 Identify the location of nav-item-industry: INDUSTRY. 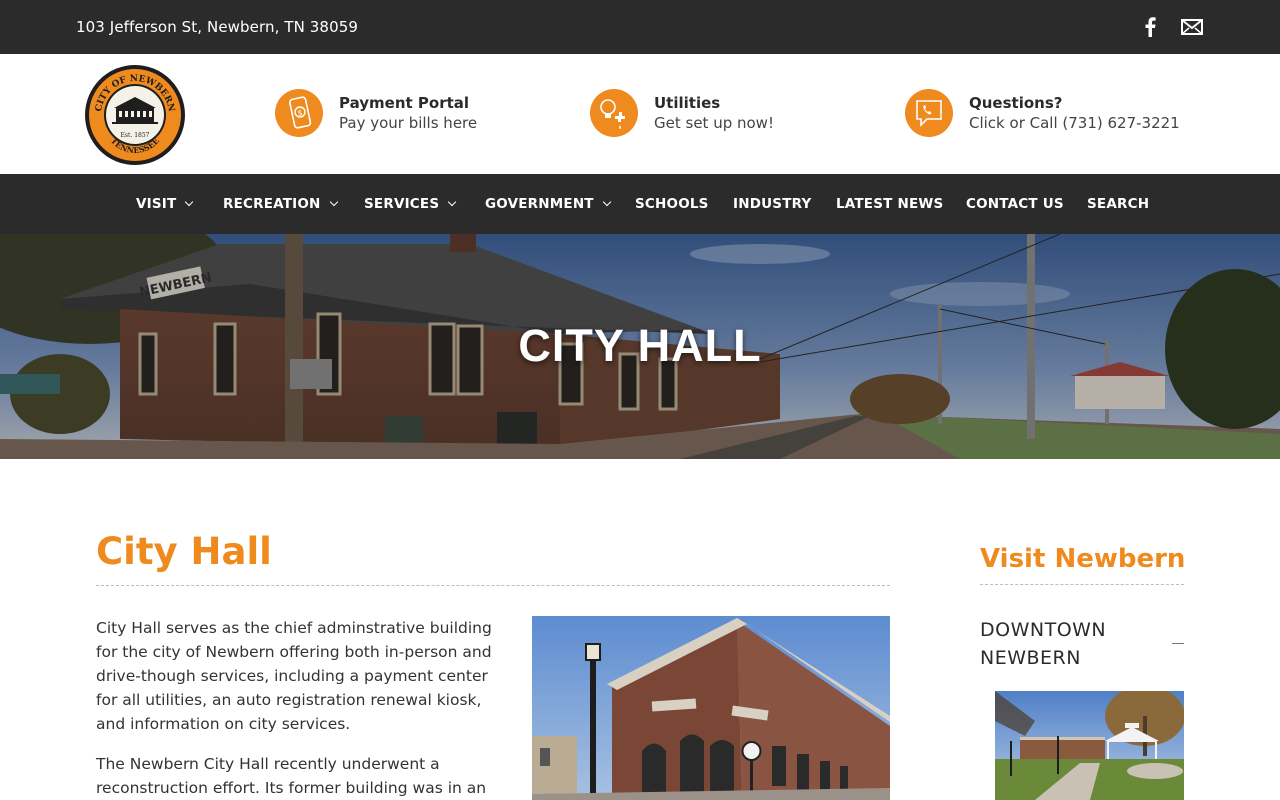
(772, 204).